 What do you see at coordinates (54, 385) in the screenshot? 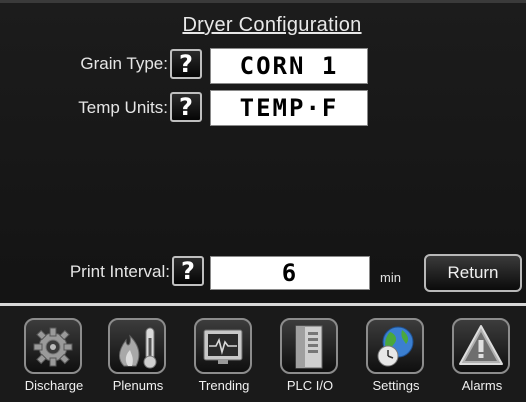
I see `nav-label-discharge: Discharge` at bounding box center [54, 385].